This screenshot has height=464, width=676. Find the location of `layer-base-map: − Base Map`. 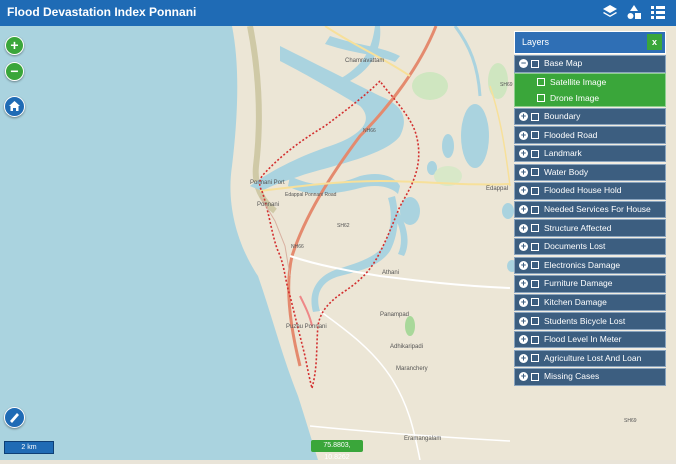

layer-base-map: − Base Map is located at coordinates (590, 64).